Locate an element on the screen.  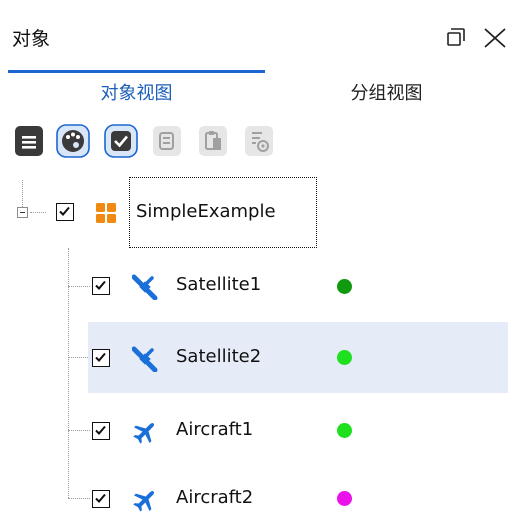
paste-button is located at coordinates (213, 141).